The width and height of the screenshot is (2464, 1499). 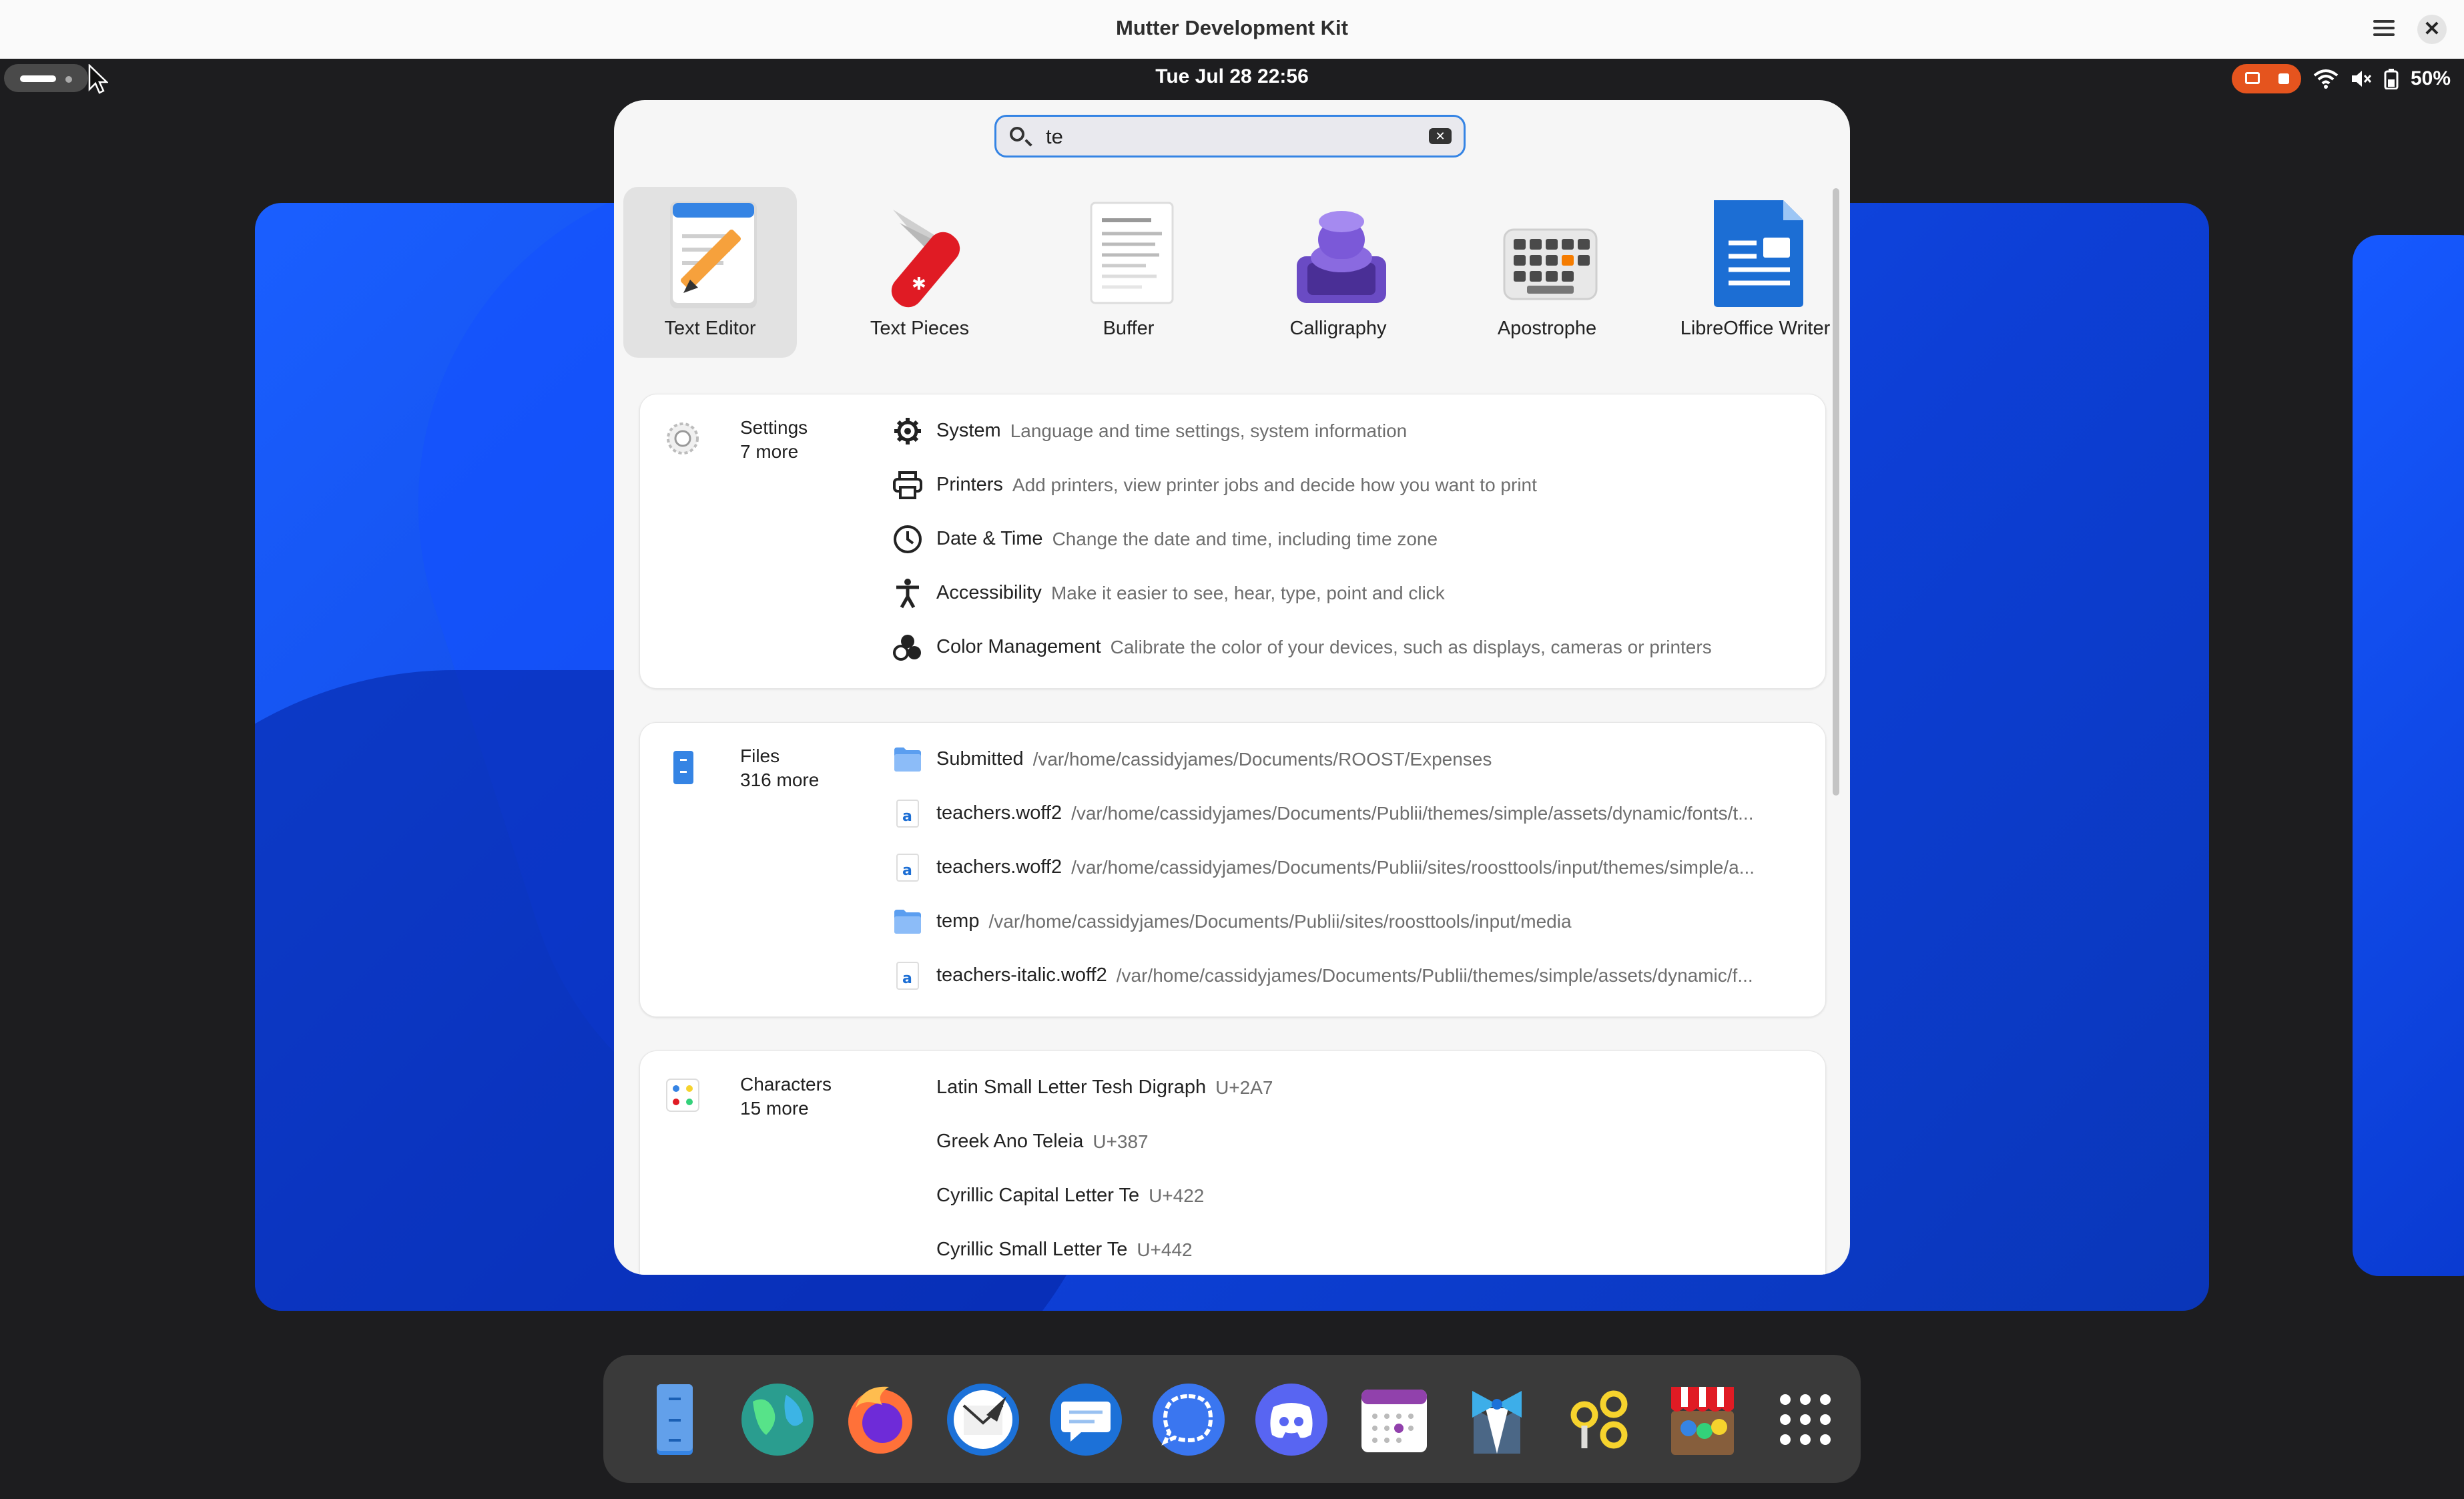 I want to click on result-description: U+2A7, so click(x=1244, y=1087).